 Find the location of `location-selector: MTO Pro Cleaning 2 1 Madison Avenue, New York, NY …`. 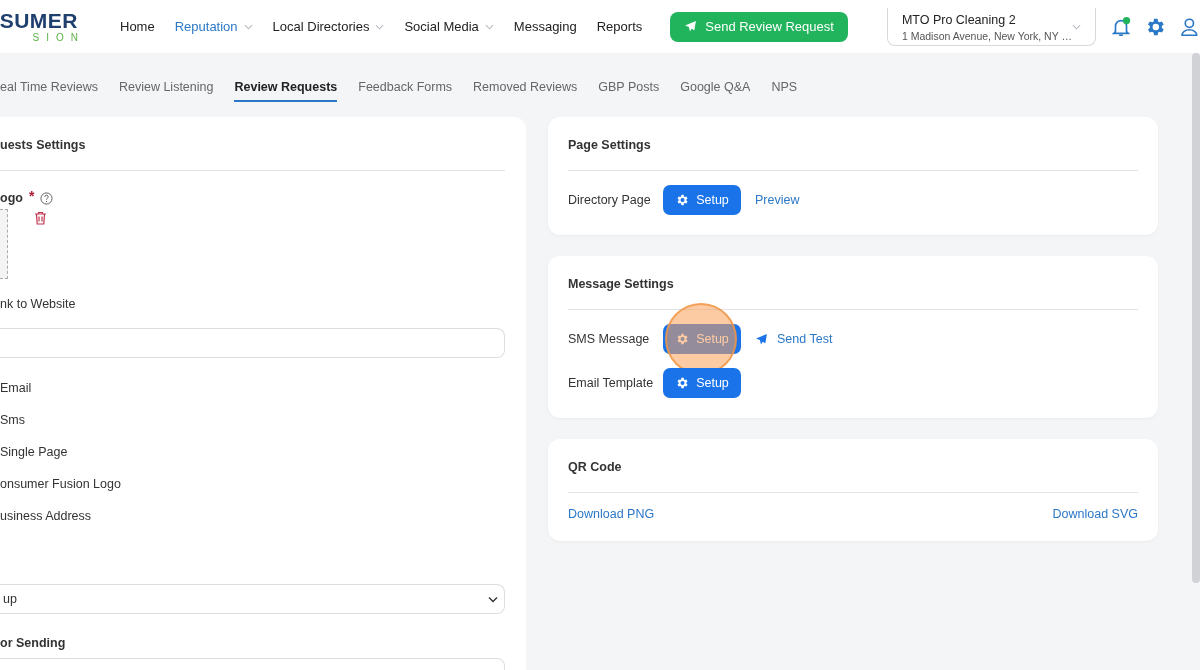

location-selector: MTO Pro Cleaning 2 1 Madison Avenue, New York, NY … is located at coordinates (991, 26).